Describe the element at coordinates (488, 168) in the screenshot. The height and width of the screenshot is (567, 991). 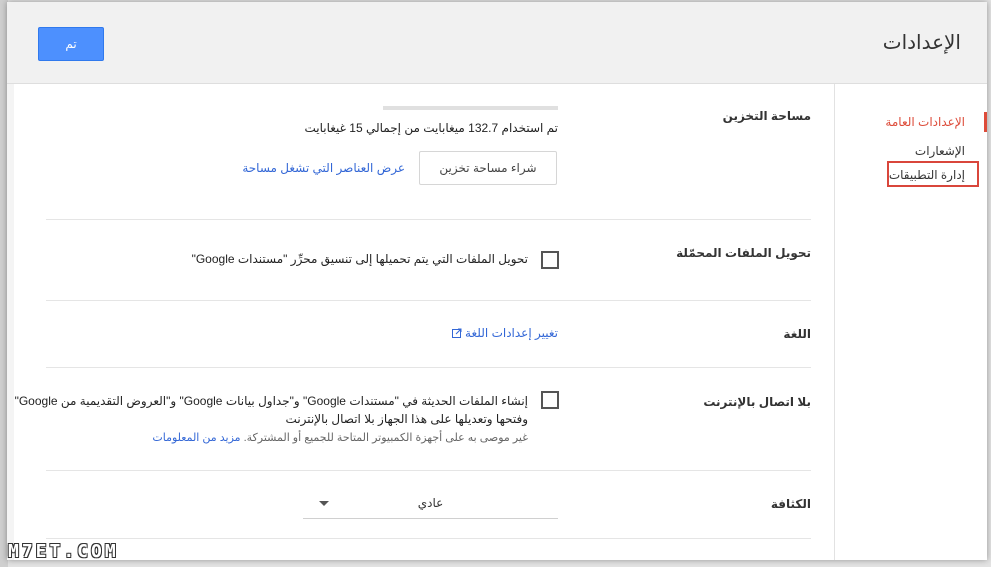
I see `buy-storage-button: شراء مساحة تخزين` at that location.